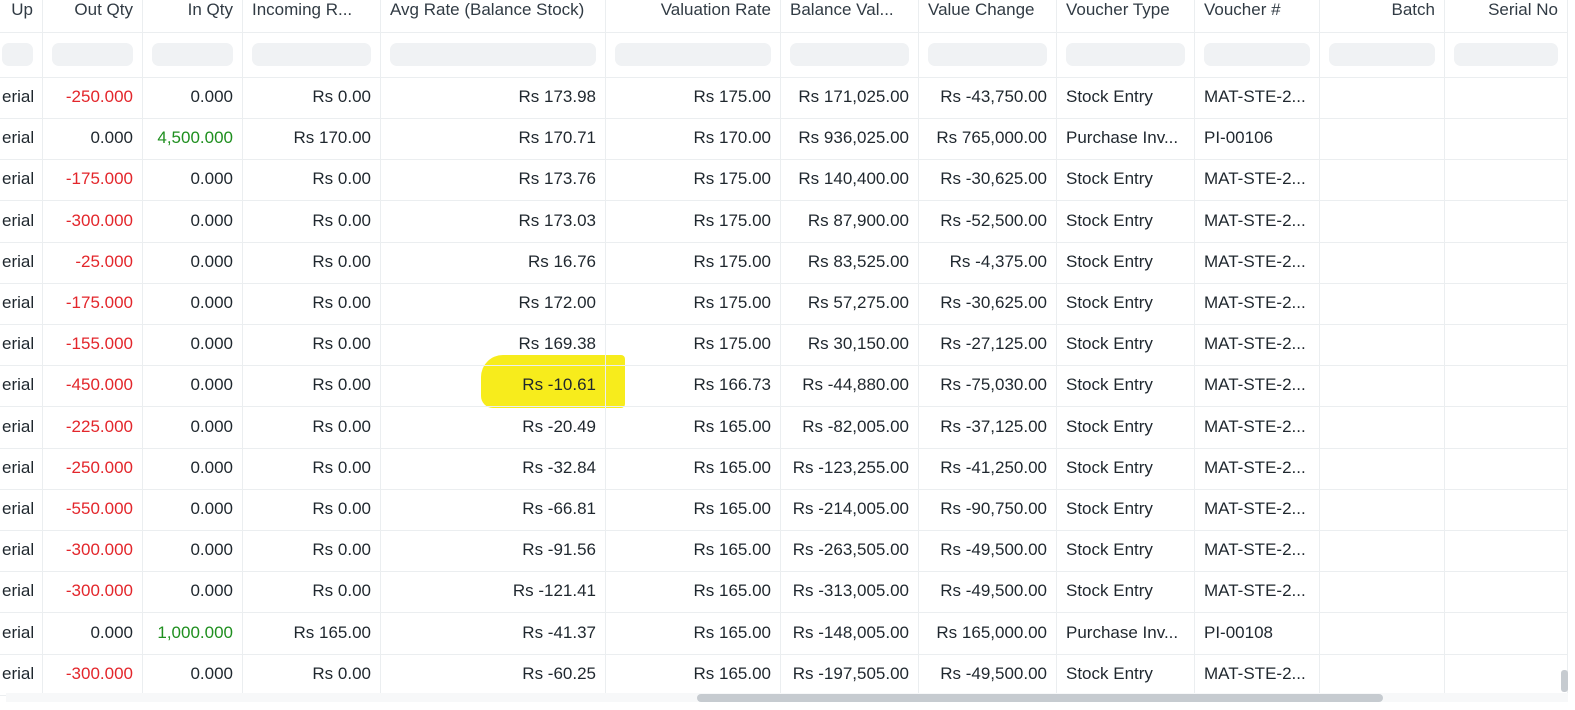 This screenshot has width=1575, height=710. I want to click on cell-avg-rate: Rs -60.25, so click(493, 674).